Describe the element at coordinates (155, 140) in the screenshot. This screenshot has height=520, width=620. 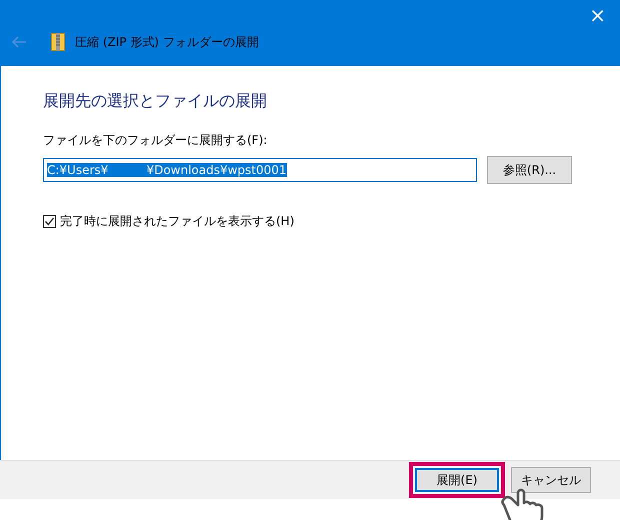
I see `field-label: ファイルを下のフォルダーに展開する(F):` at that location.